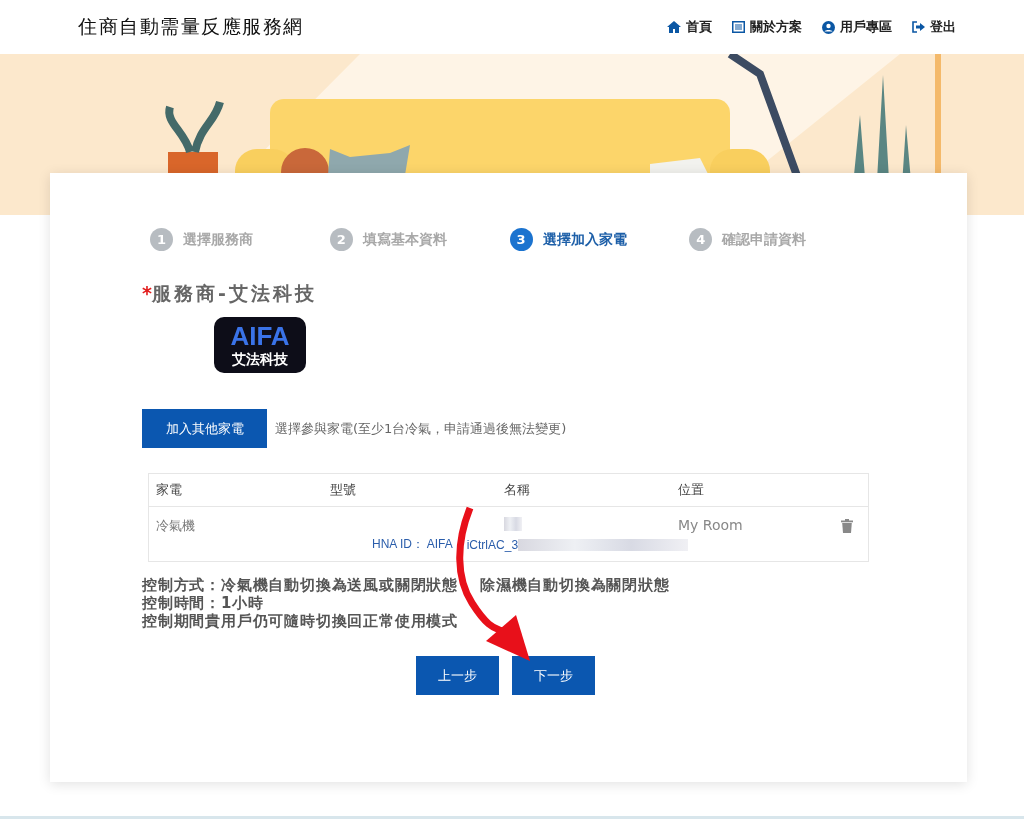 The width and height of the screenshot is (1024, 819). Describe the element at coordinates (404, 239) in the screenshot. I see `step-label: 填寫基本資料` at that location.